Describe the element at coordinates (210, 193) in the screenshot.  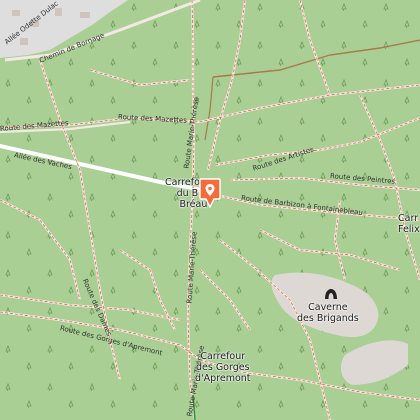
I see `map-pin-icon` at that location.